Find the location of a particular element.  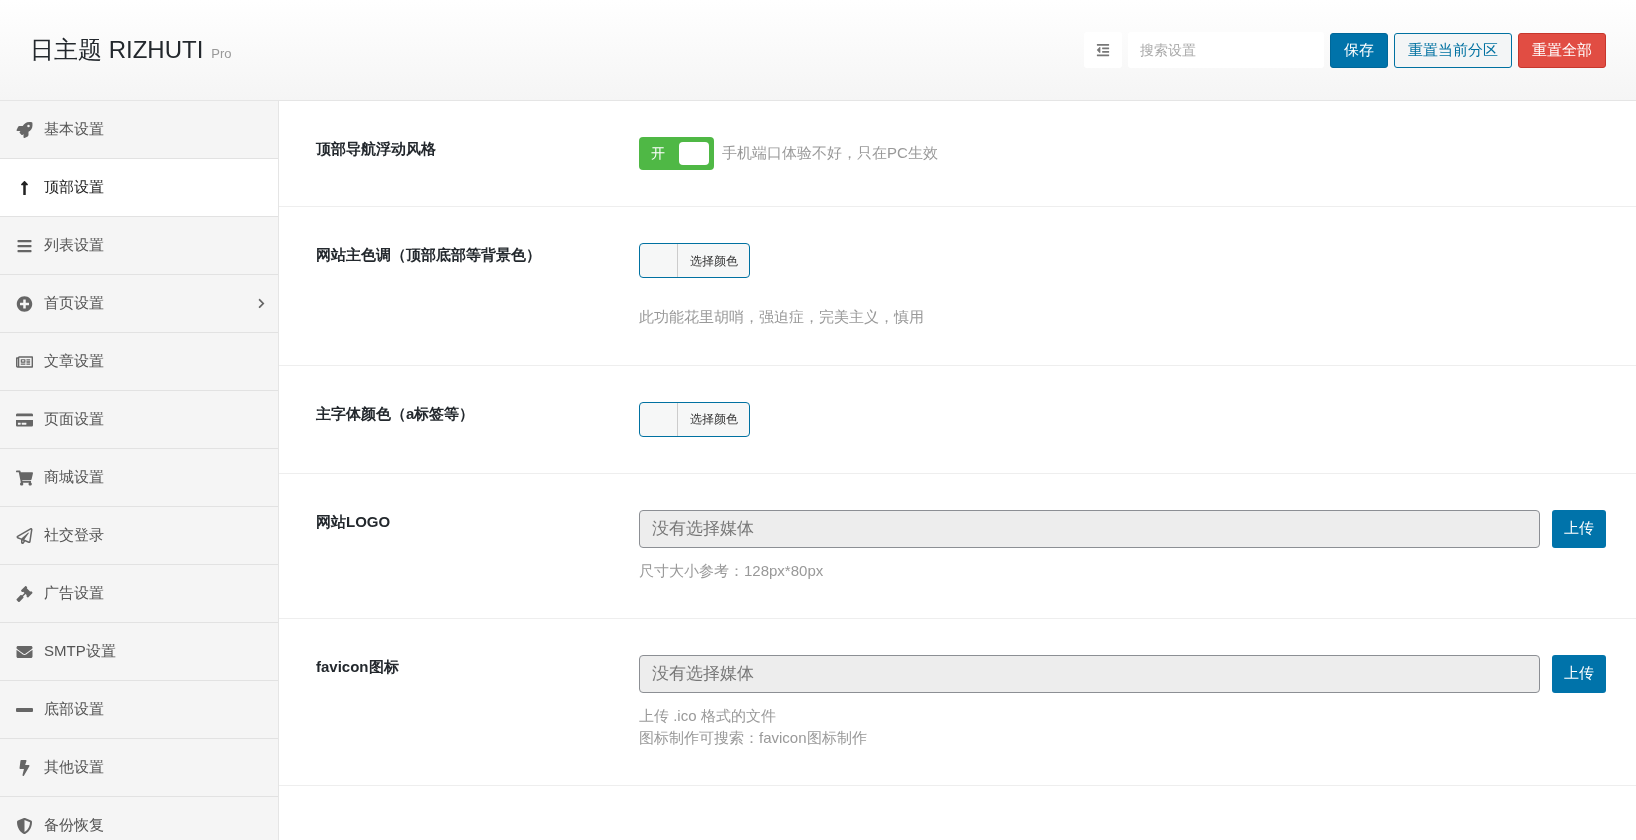

list-icon is located at coordinates (24, 245).